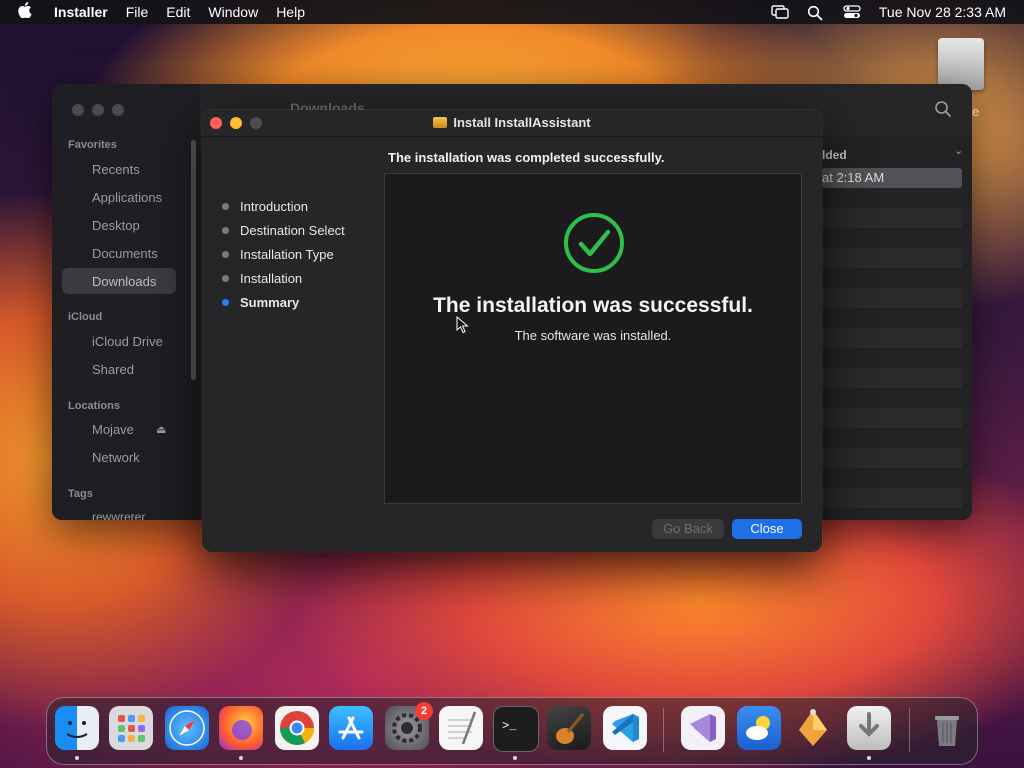  I want to click on step-introduction: Introduction, so click(283, 206).